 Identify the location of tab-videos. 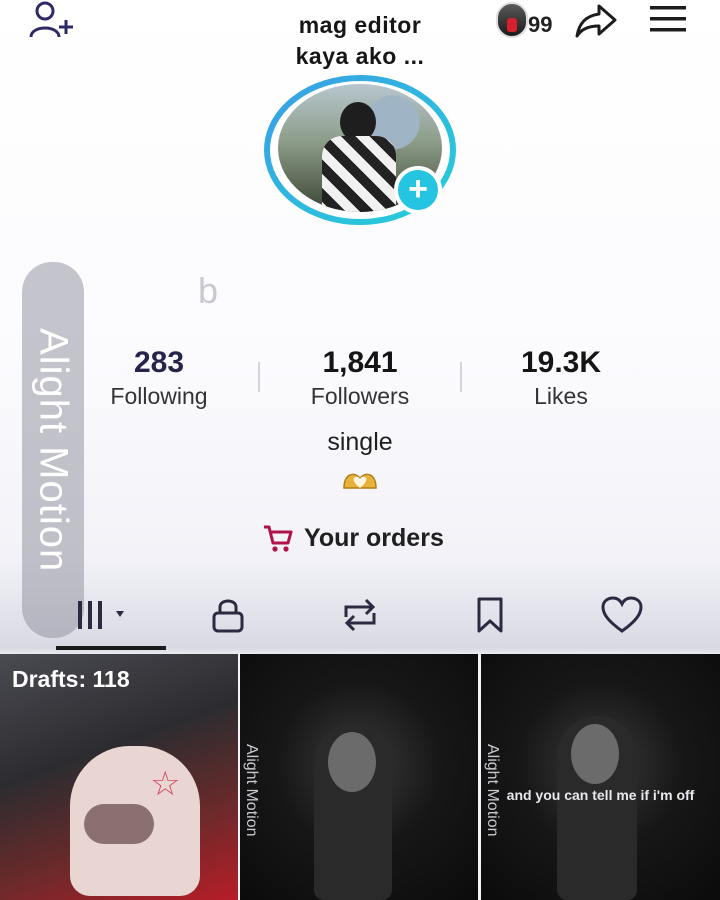
(102, 615).